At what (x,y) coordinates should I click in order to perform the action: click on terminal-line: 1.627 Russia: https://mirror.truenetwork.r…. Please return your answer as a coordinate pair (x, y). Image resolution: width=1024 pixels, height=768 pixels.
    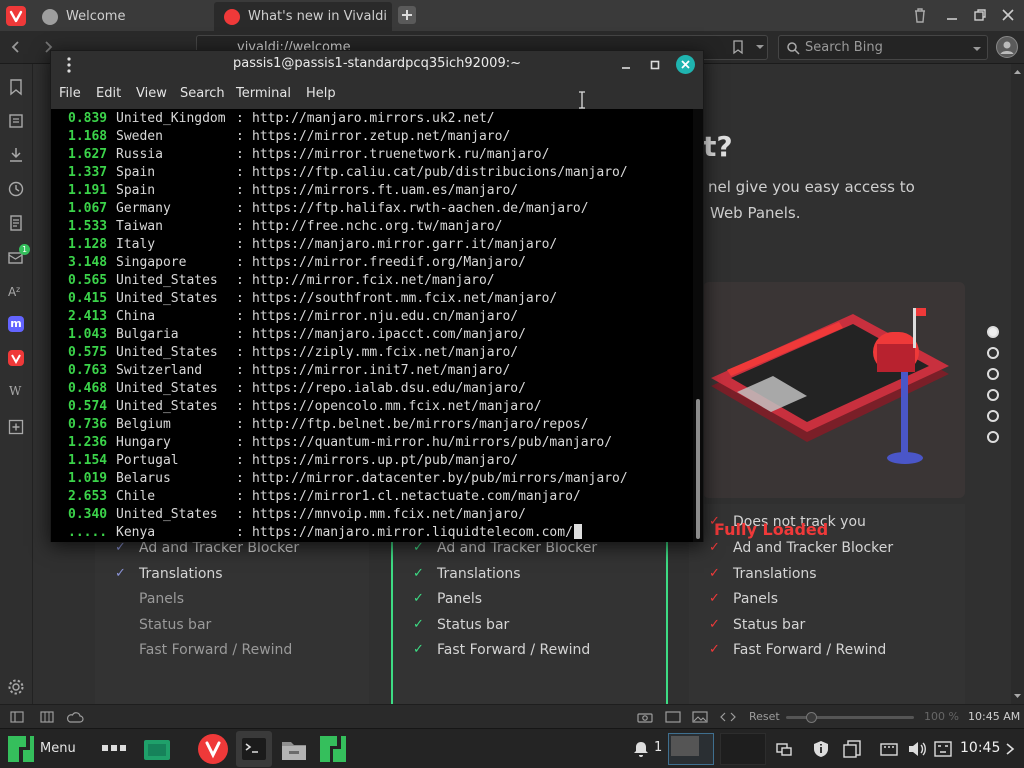
    Looking at the image, I should click on (372, 155).